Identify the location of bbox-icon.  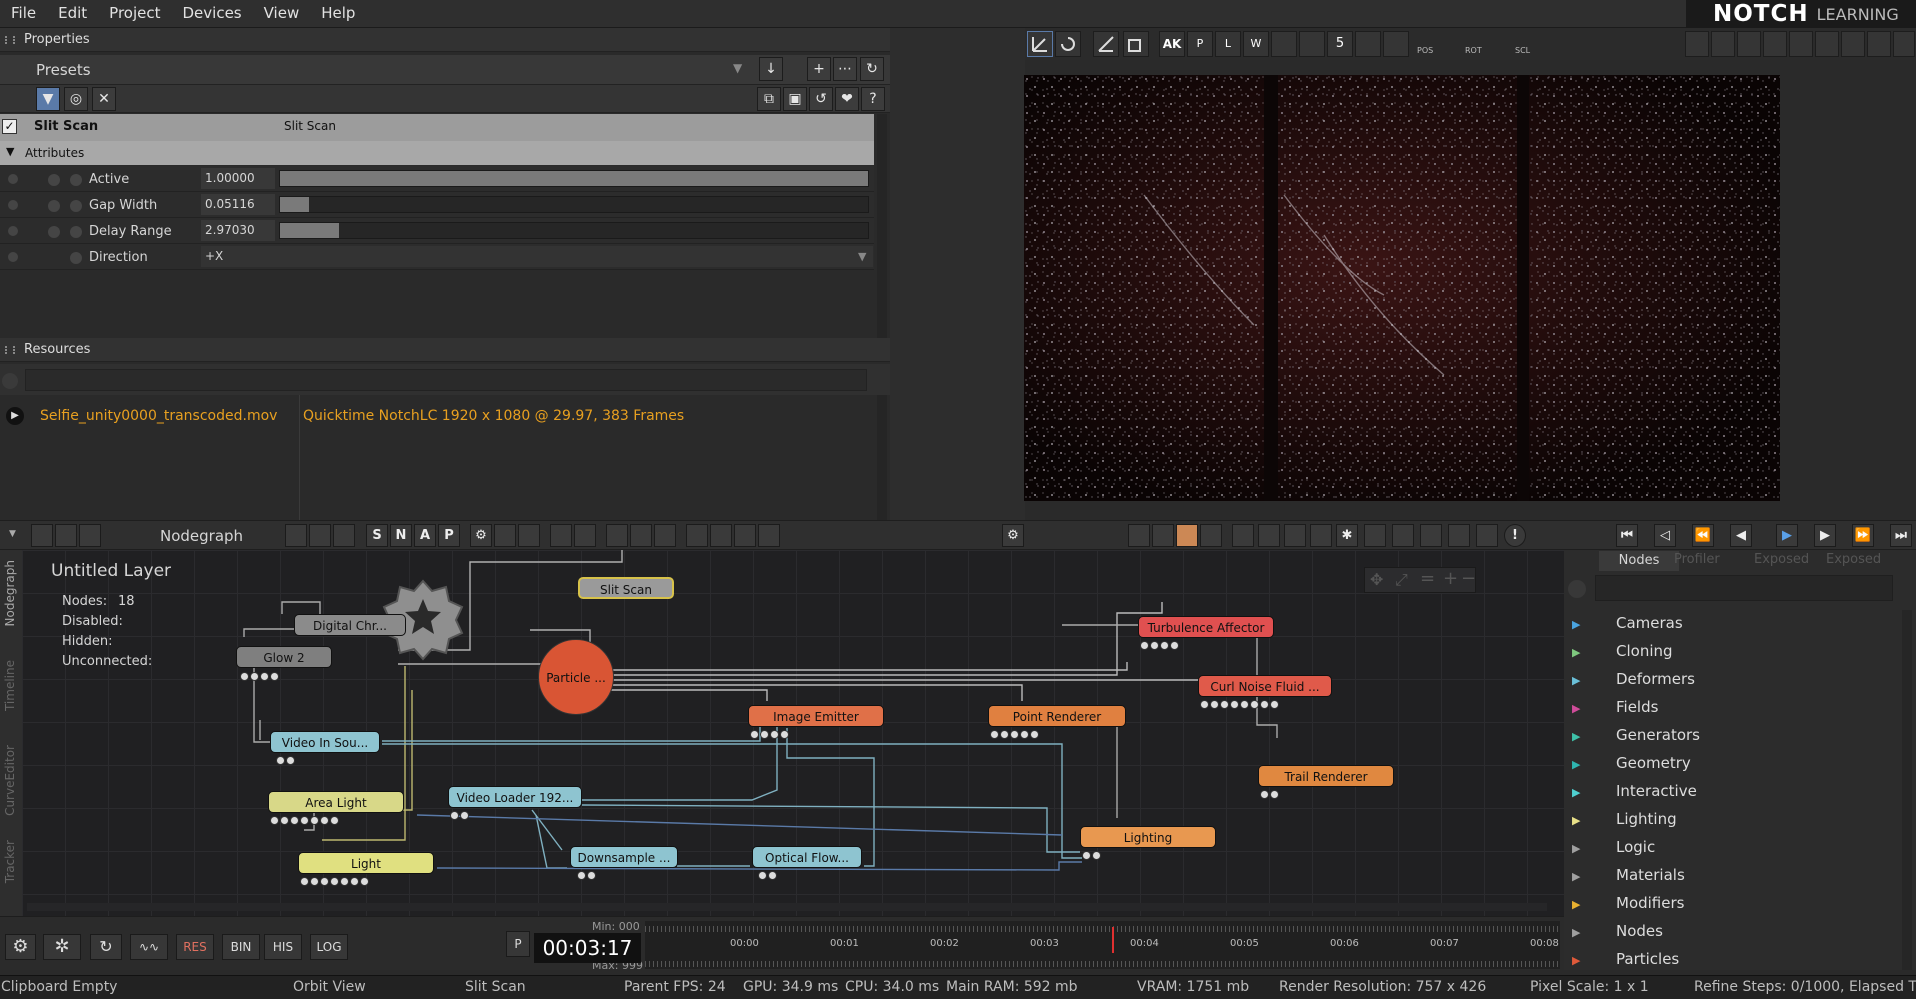
(1321, 535).